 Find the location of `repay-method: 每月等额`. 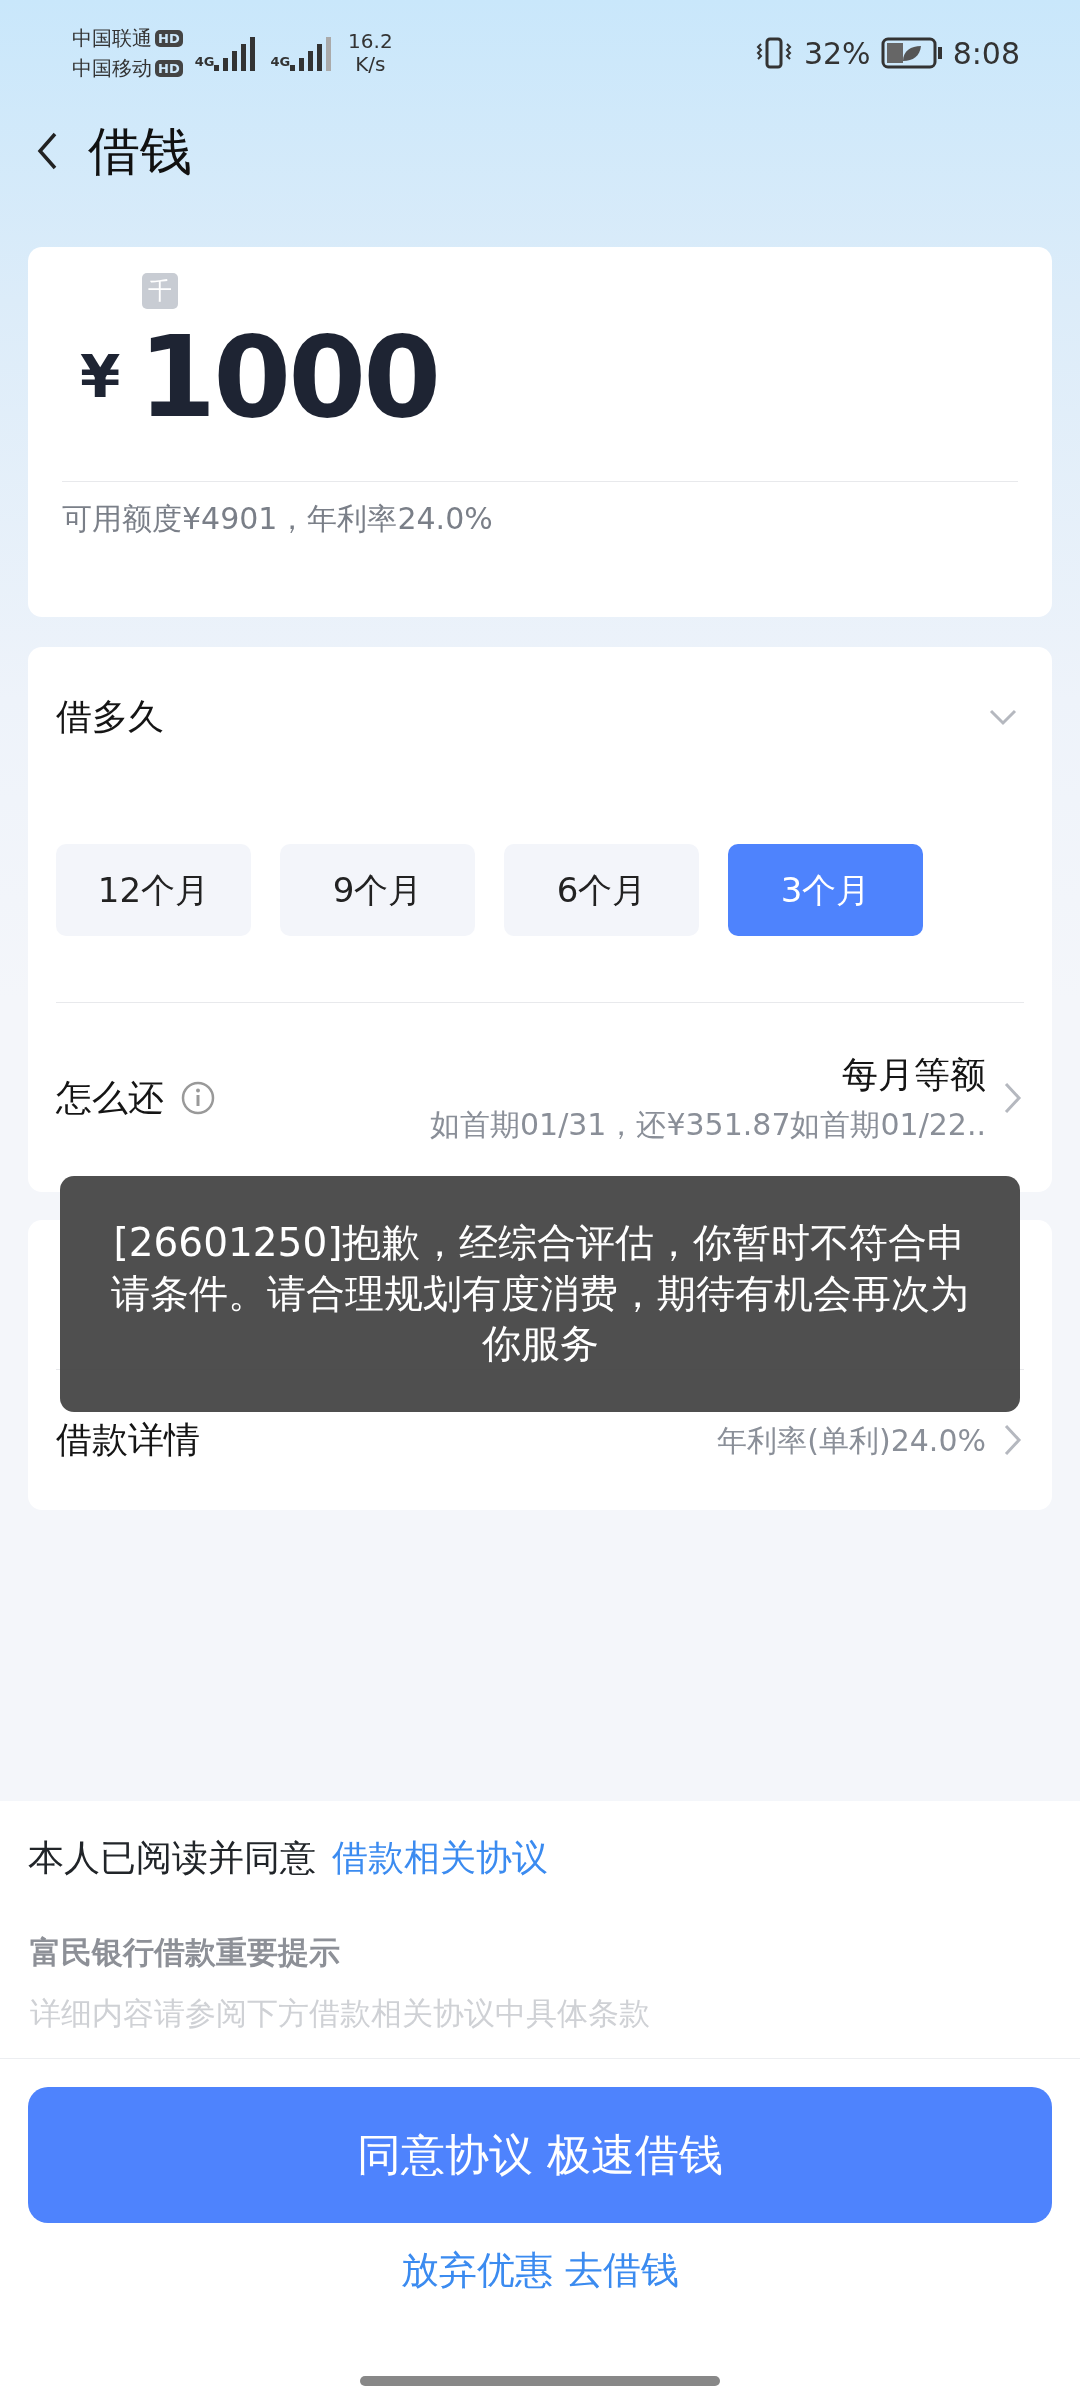

repay-method: 每月等额 is located at coordinates (913, 1075).